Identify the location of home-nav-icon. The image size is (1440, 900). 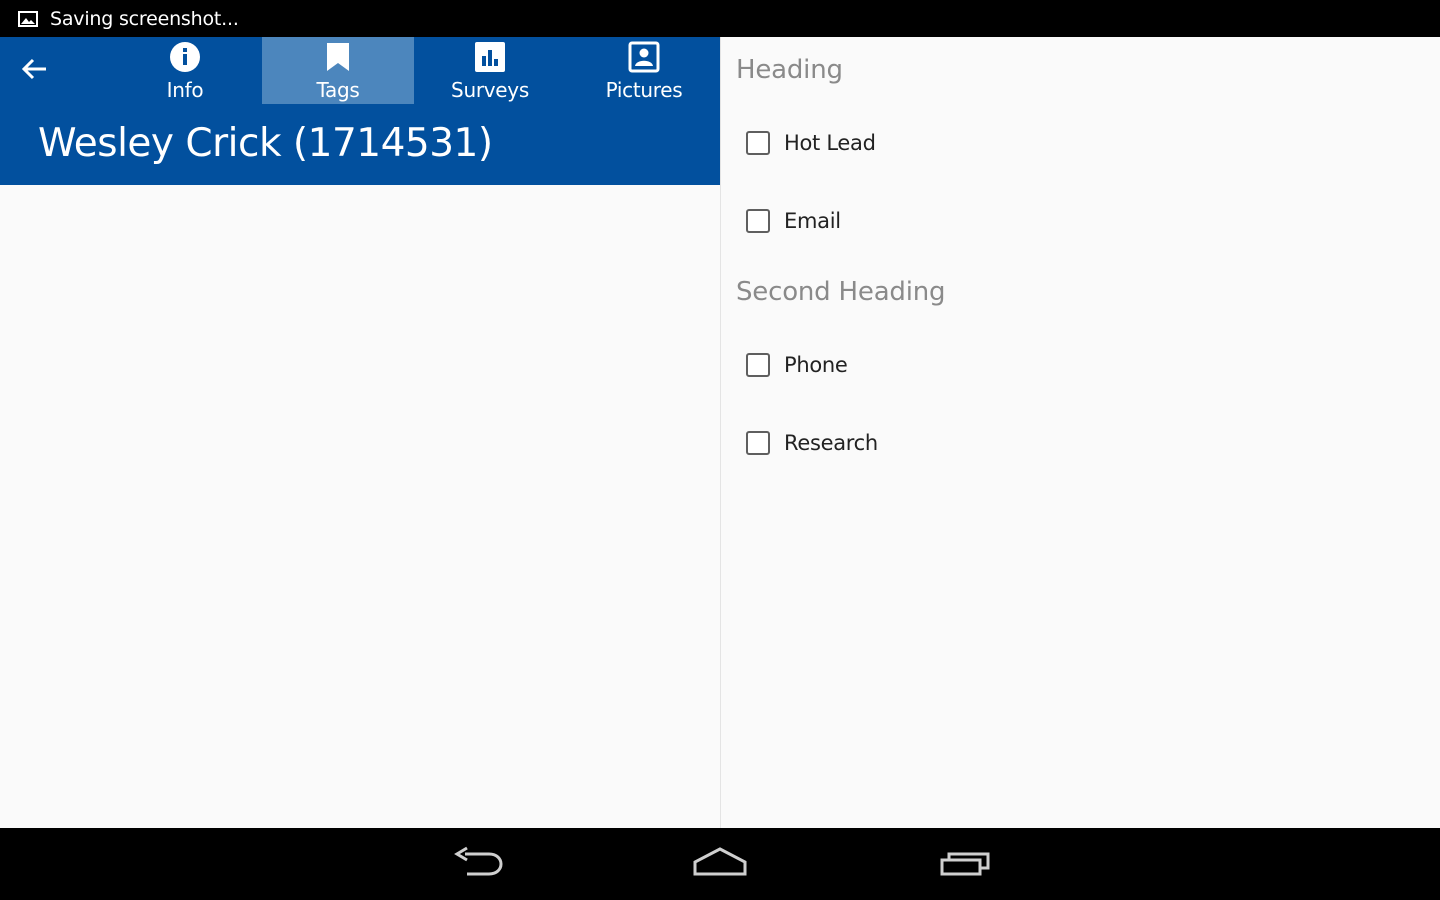
(720, 864).